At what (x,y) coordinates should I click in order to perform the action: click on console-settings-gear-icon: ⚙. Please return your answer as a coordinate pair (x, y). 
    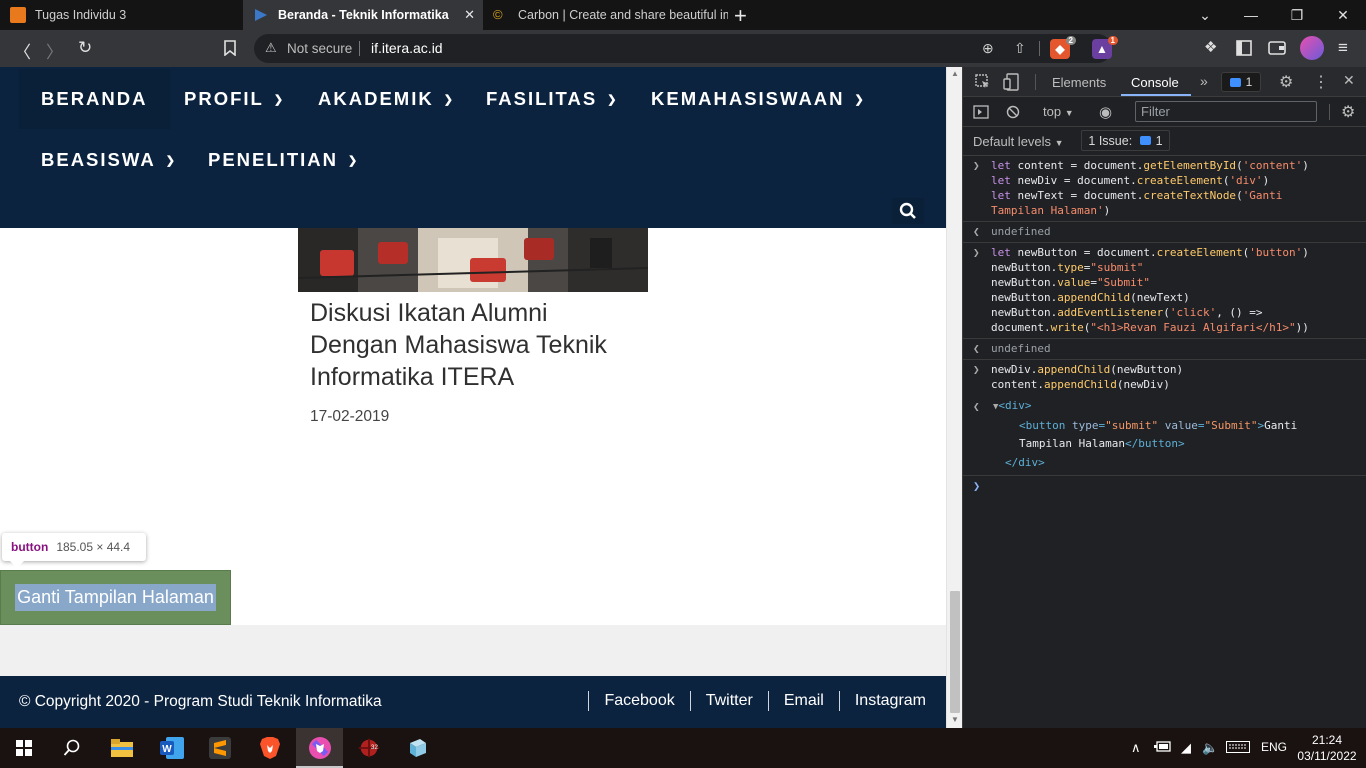
    Looking at the image, I should click on (1348, 112).